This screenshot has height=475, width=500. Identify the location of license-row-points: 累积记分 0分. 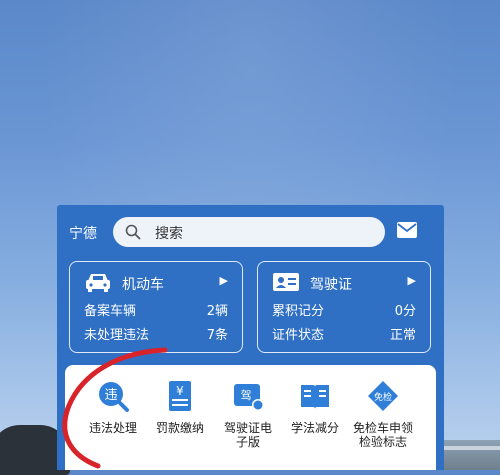
(344, 309).